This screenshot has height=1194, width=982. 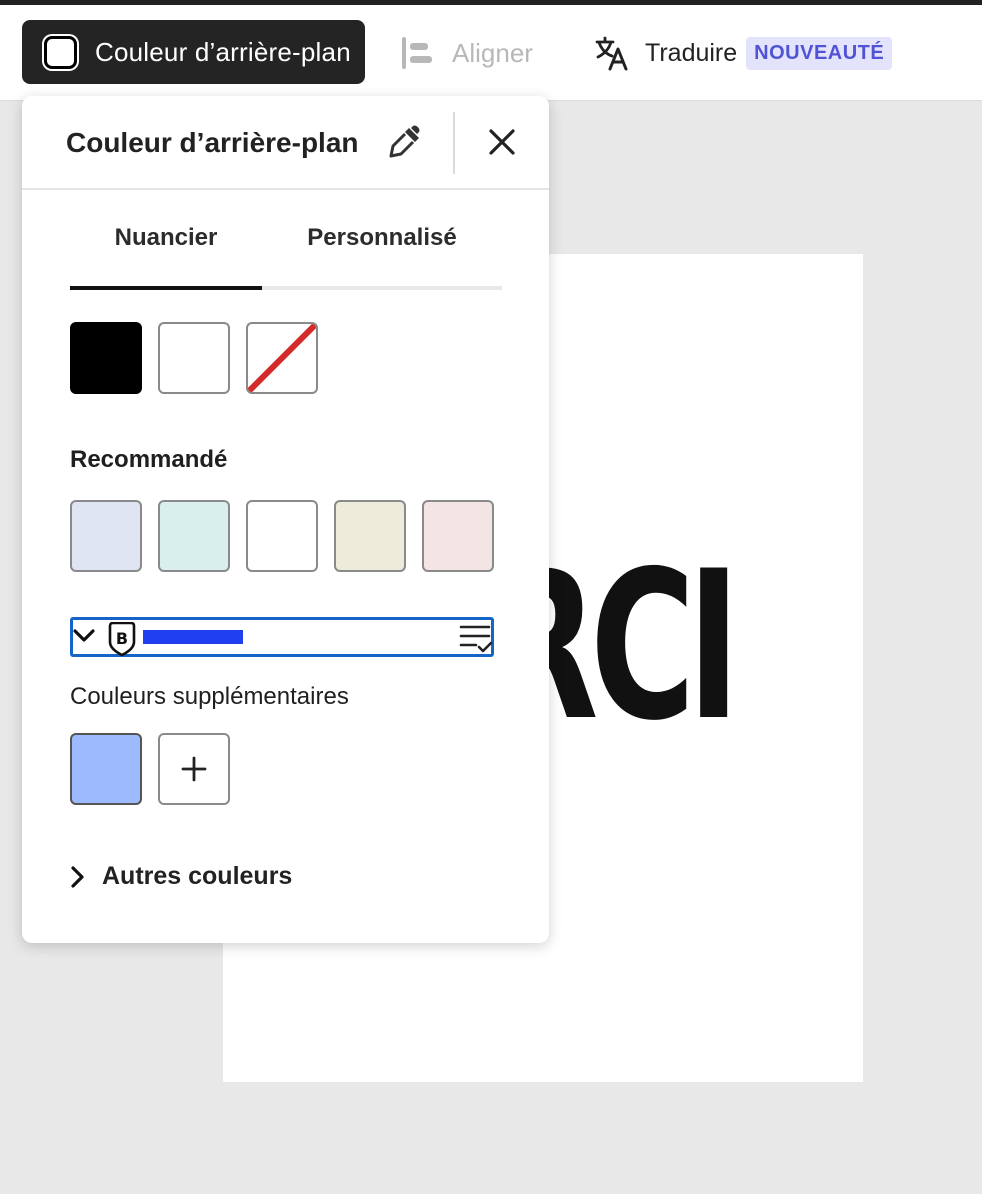 What do you see at coordinates (476, 639) in the screenshot?
I see `list-check-icon` at bounding box center [476, 639].